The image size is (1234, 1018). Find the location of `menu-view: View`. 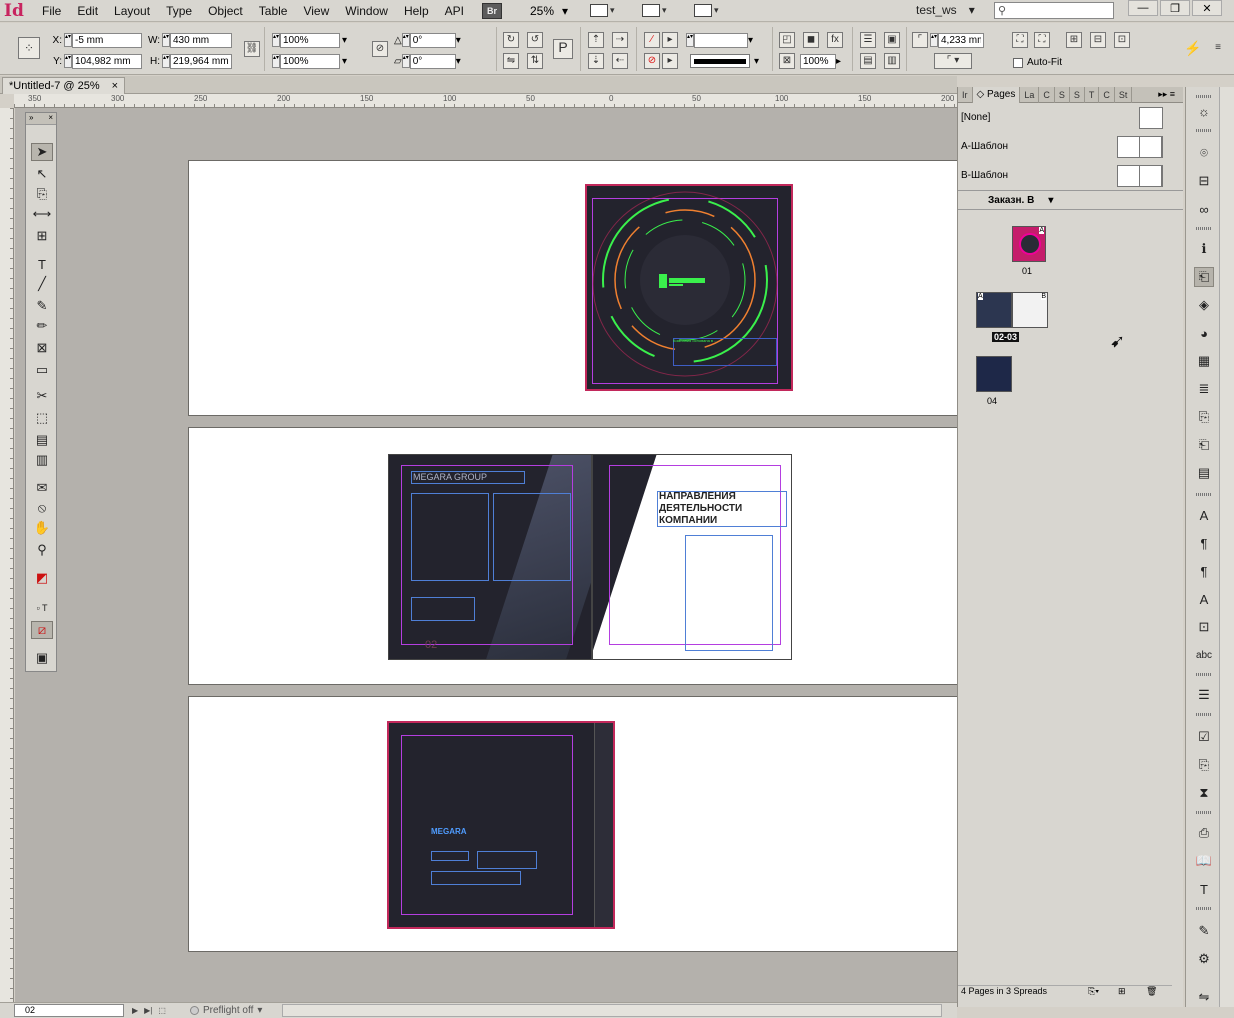

menu-view: View is located at coordinates (316, 11).